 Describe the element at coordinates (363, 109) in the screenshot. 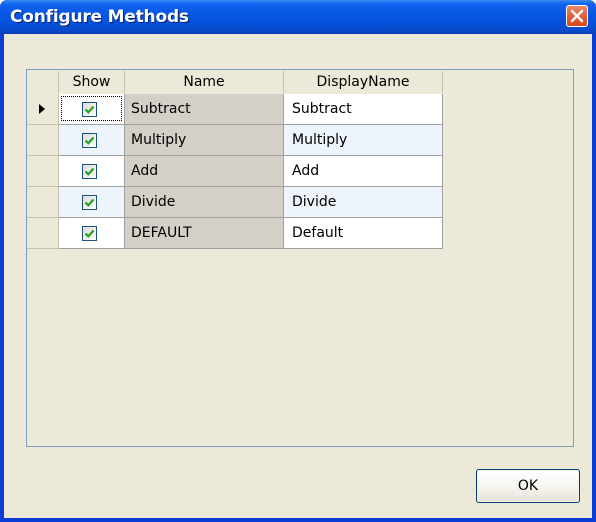

I see `displayname-cell: Subtract` at that location.